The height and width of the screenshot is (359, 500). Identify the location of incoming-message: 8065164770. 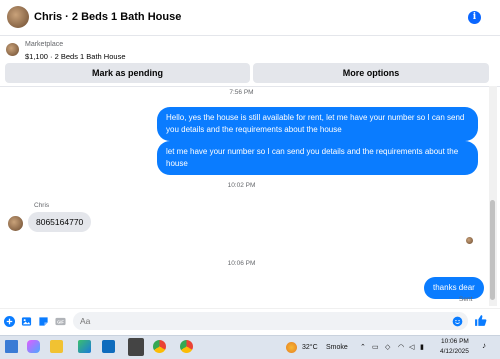
(60, 222).